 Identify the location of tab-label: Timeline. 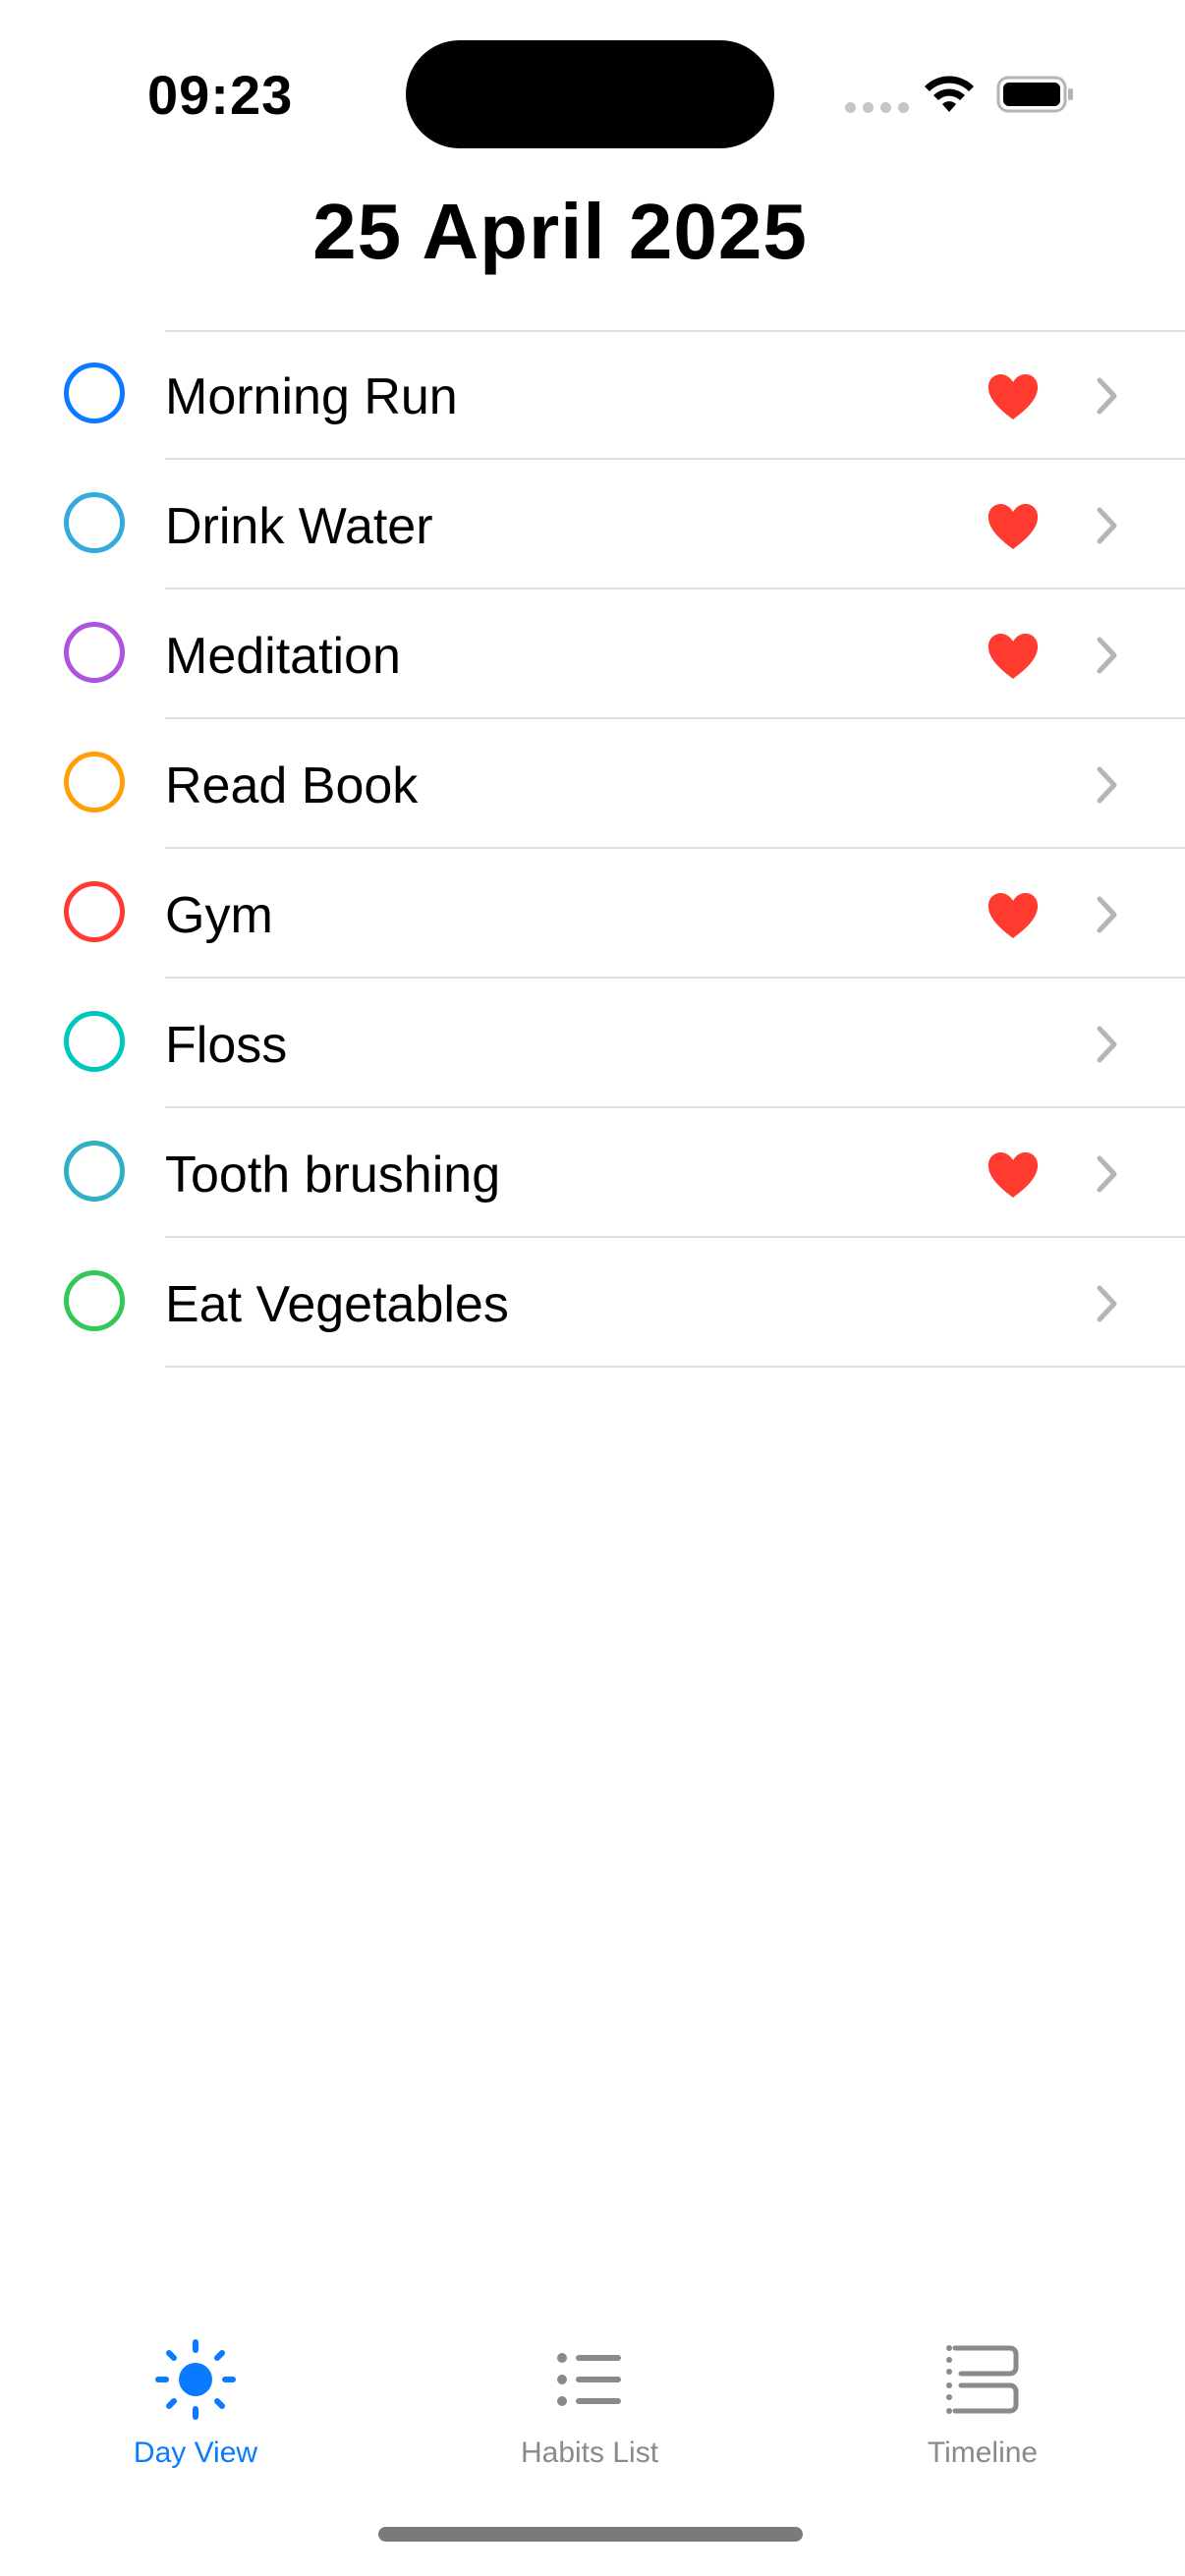
(983, 2452).